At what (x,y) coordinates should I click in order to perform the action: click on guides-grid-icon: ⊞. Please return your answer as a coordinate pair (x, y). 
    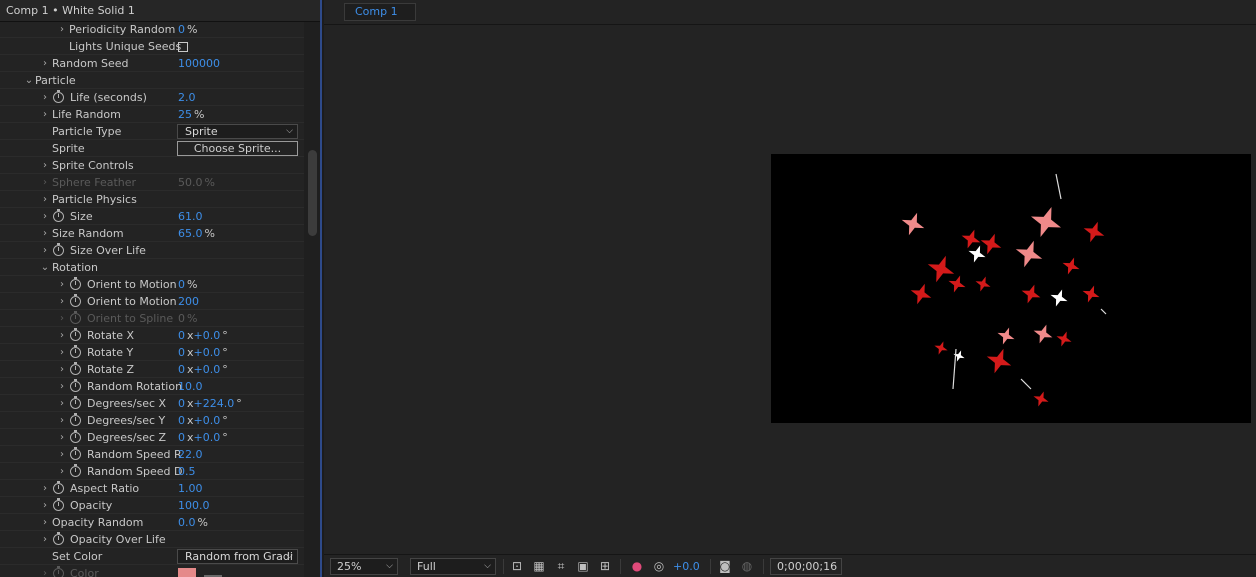
    Looking at the image, I should click on (605, 566).